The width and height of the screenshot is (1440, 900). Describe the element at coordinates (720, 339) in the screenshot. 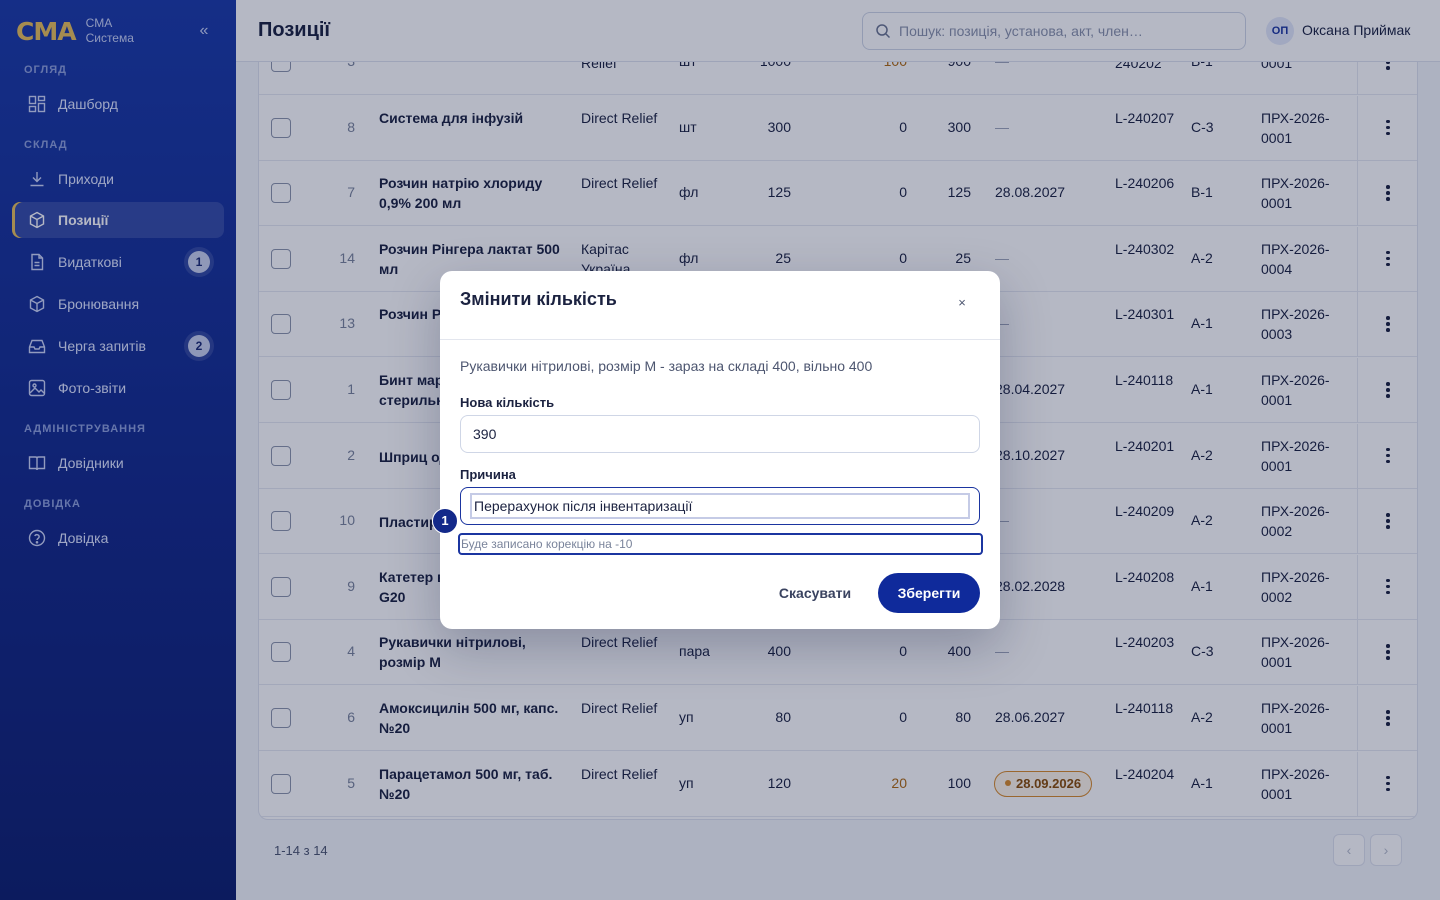

I see `dialog-divider` at that location.